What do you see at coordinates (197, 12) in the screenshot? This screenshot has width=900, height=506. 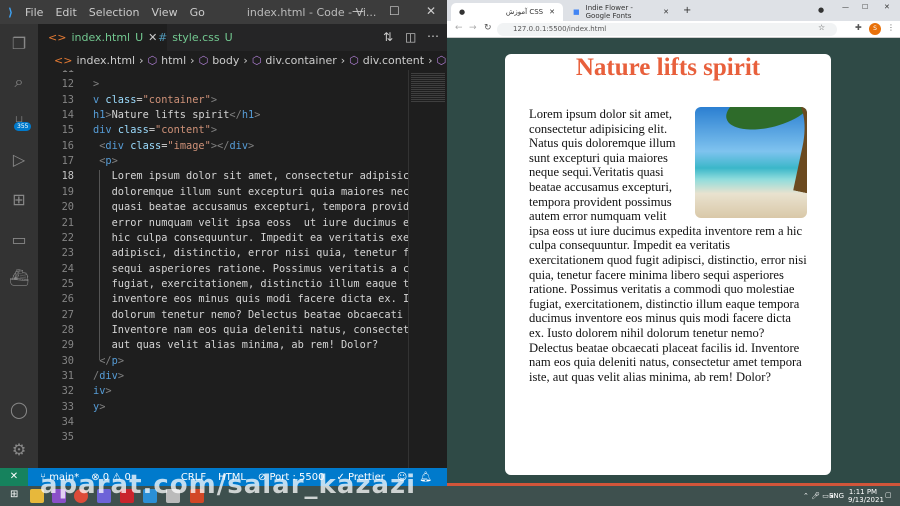 I see `menu-go: Go` at bounding box center [197, 12].